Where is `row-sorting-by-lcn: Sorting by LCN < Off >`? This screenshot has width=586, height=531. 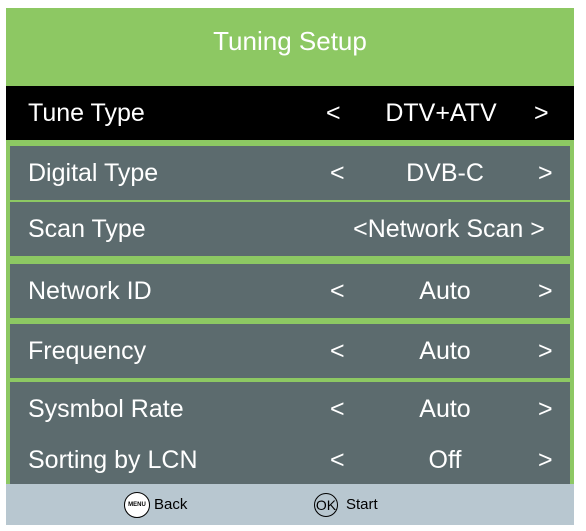 row-sorting-by-lcn: Sorting by LCN < Off > is located at coordinates (290, 460).